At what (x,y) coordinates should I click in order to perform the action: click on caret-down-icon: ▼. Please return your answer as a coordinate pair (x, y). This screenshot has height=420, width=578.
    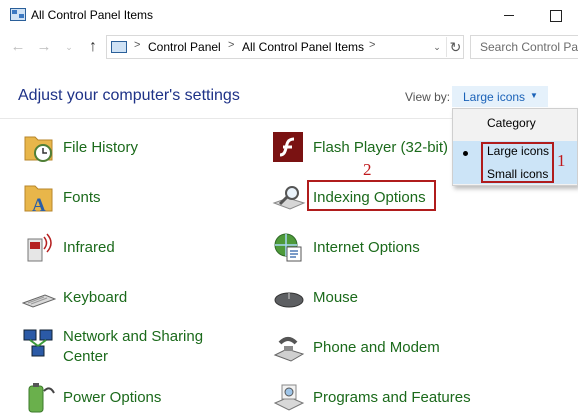
    Looking at the image, I should click on (534, 95).